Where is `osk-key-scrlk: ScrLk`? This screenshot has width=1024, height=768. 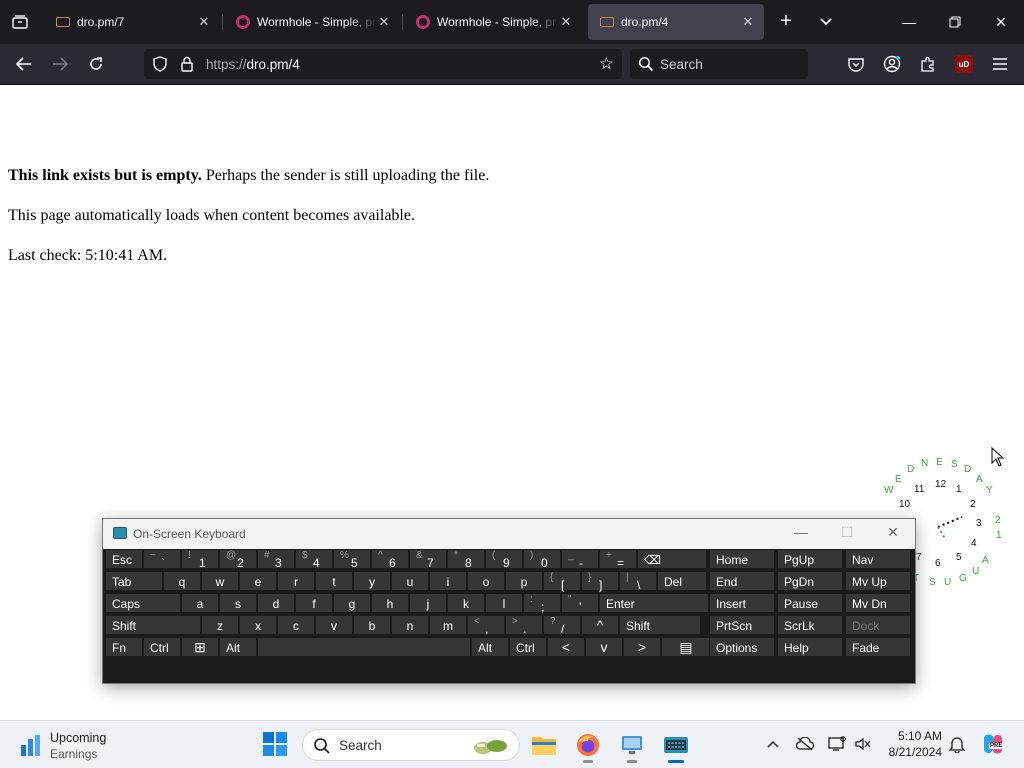
osk-key-scrlk: ScrLk is located at coordinates (810, 625).